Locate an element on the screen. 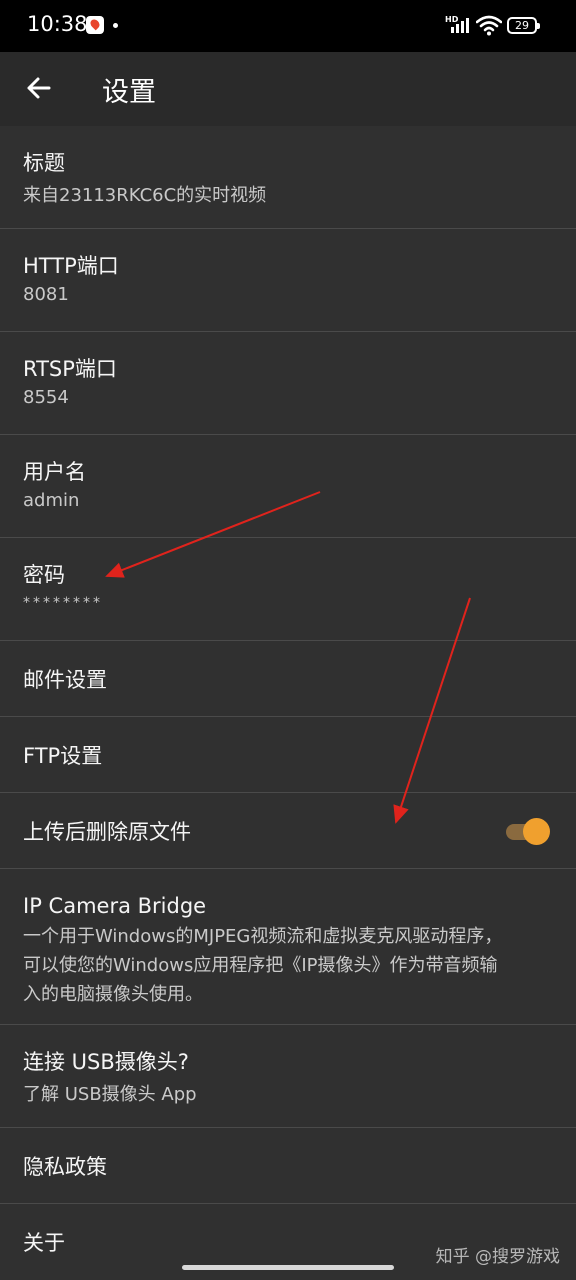 This screenshot has width=576, height=1280. setting-title-value: 来自23113RKC6C的实时视频 is located at coordinates (145, 195).